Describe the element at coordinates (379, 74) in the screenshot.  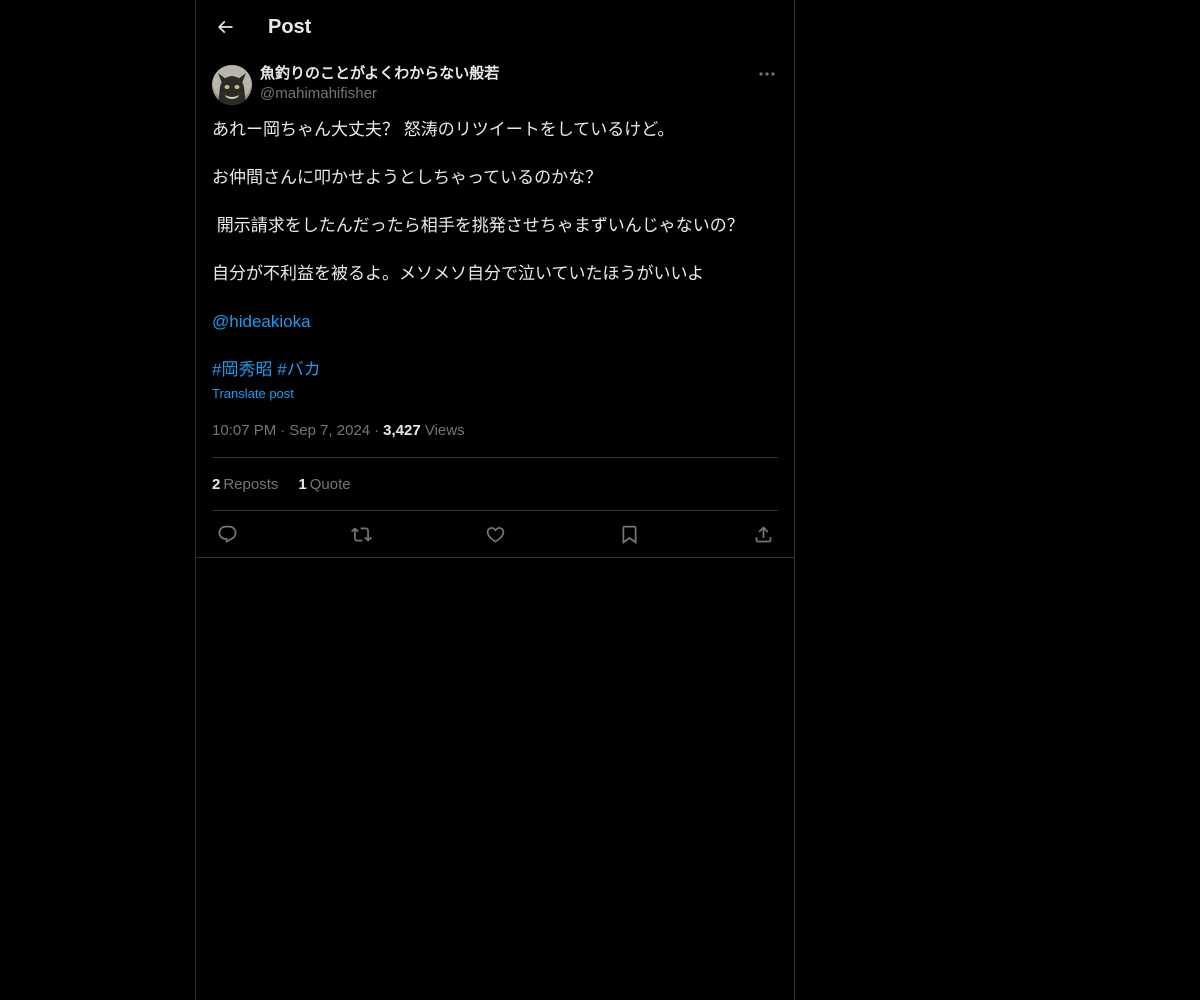
I see `author-display-name: 魚釣りのことがよくわからない般若` at that location.